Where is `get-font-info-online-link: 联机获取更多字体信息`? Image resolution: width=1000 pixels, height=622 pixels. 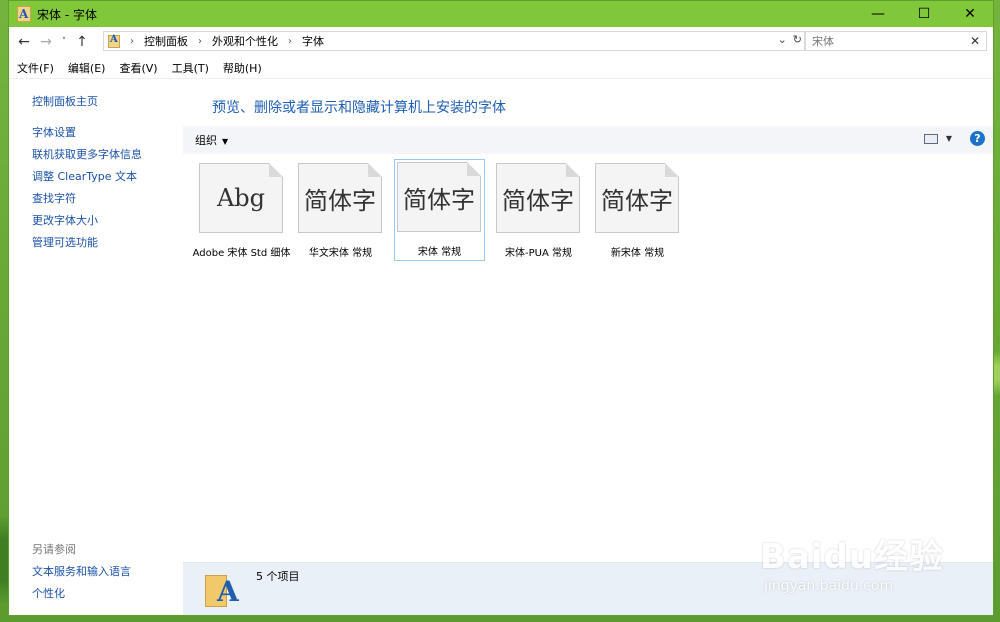
get-font-info-online-link: 联机获取更多字体信息 is located at coordinates (87, 154).